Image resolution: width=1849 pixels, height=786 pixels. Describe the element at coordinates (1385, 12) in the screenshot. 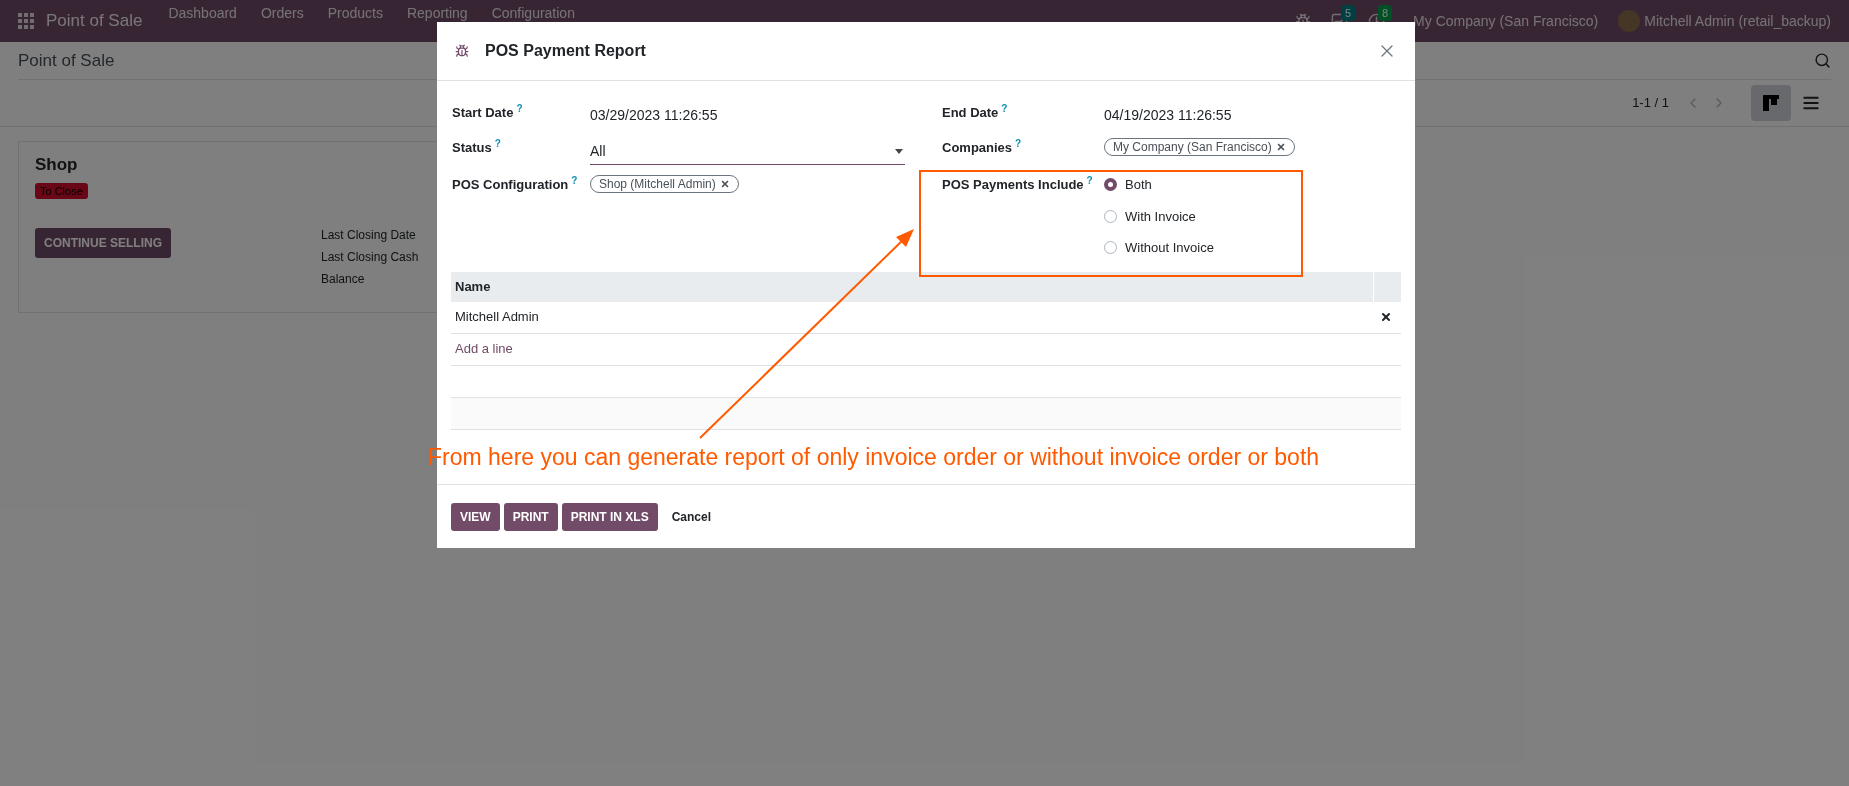

I see `activity-count-badge: 8` at that location.